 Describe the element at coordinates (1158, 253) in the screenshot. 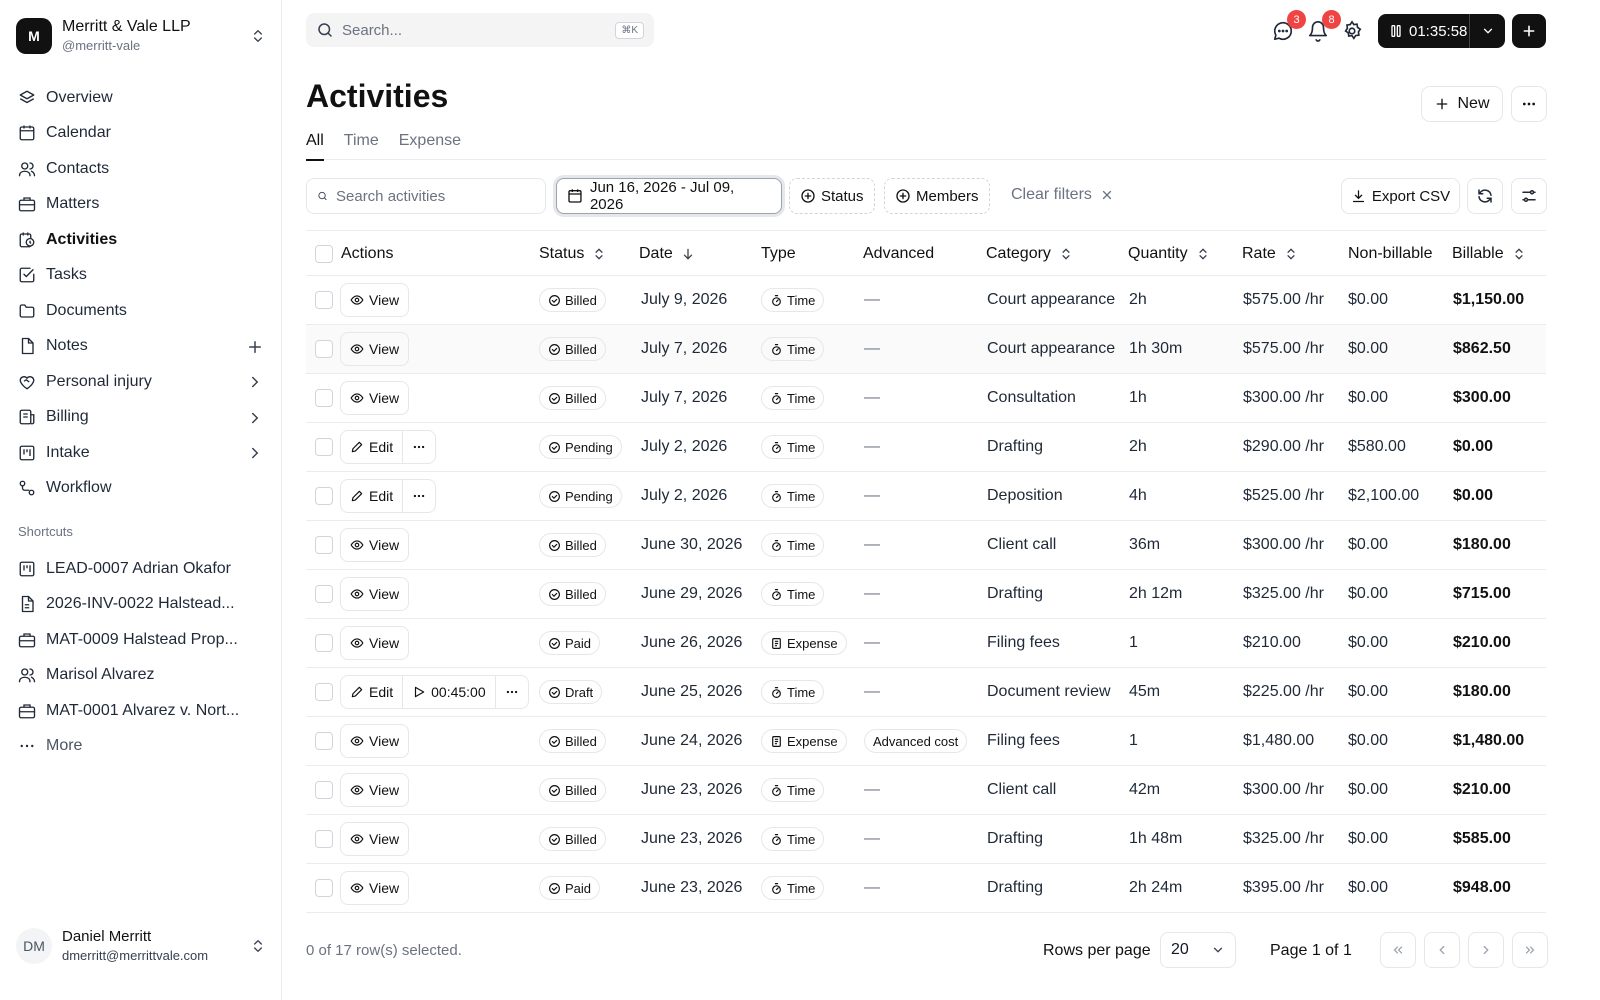

I see `col-label: Quantity` at that location.